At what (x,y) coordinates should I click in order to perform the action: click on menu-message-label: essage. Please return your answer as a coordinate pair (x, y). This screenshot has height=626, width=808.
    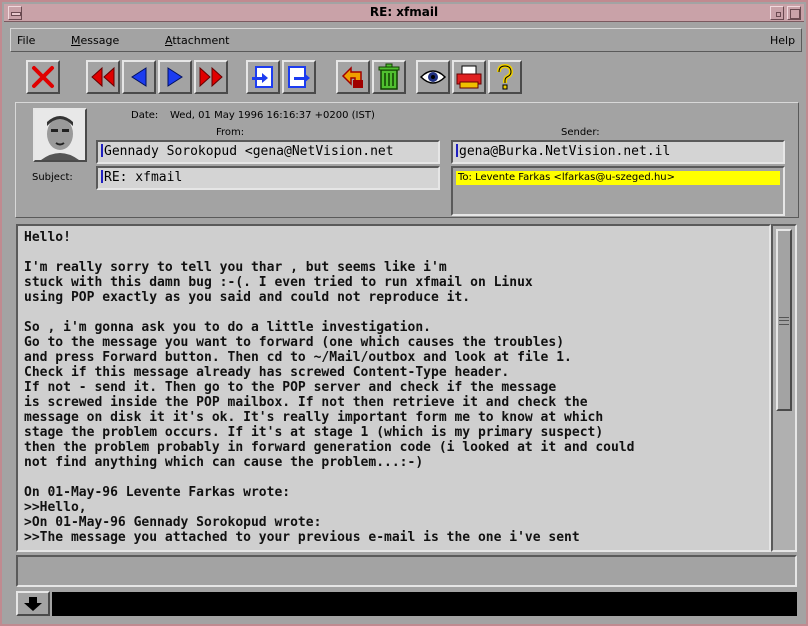
    Looking at the image, I should click on (100, 40).